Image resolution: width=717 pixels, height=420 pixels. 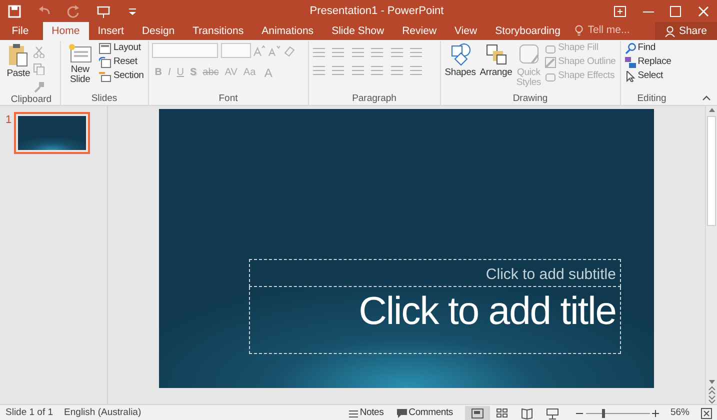 I want to click on group-label: Drawing, so click(x=530, y=98).